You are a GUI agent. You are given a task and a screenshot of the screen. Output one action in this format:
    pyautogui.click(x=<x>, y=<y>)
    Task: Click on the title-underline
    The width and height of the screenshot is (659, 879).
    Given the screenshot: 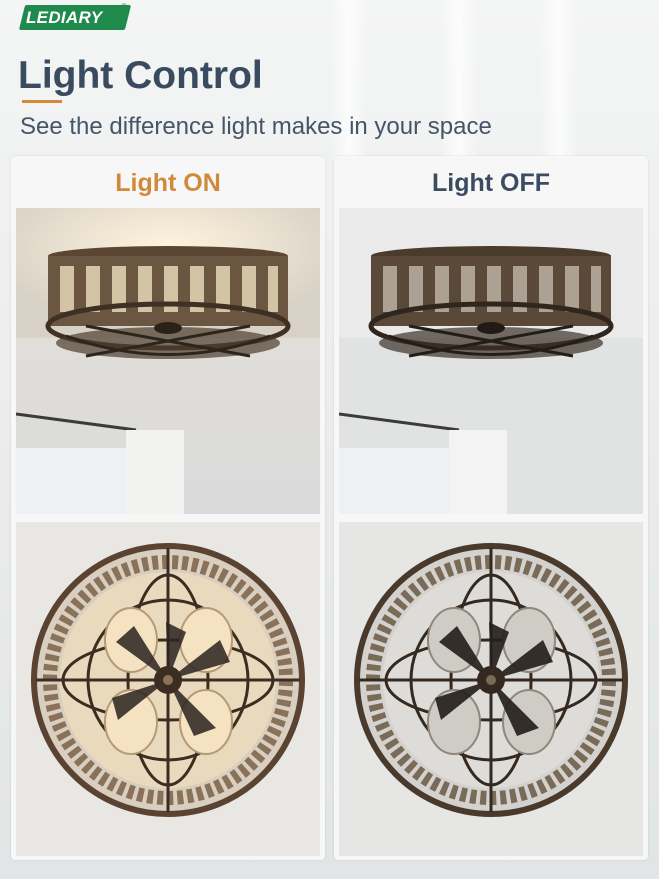 What is the action you would take?
    pyautogui.click(x=42, y=101)
    